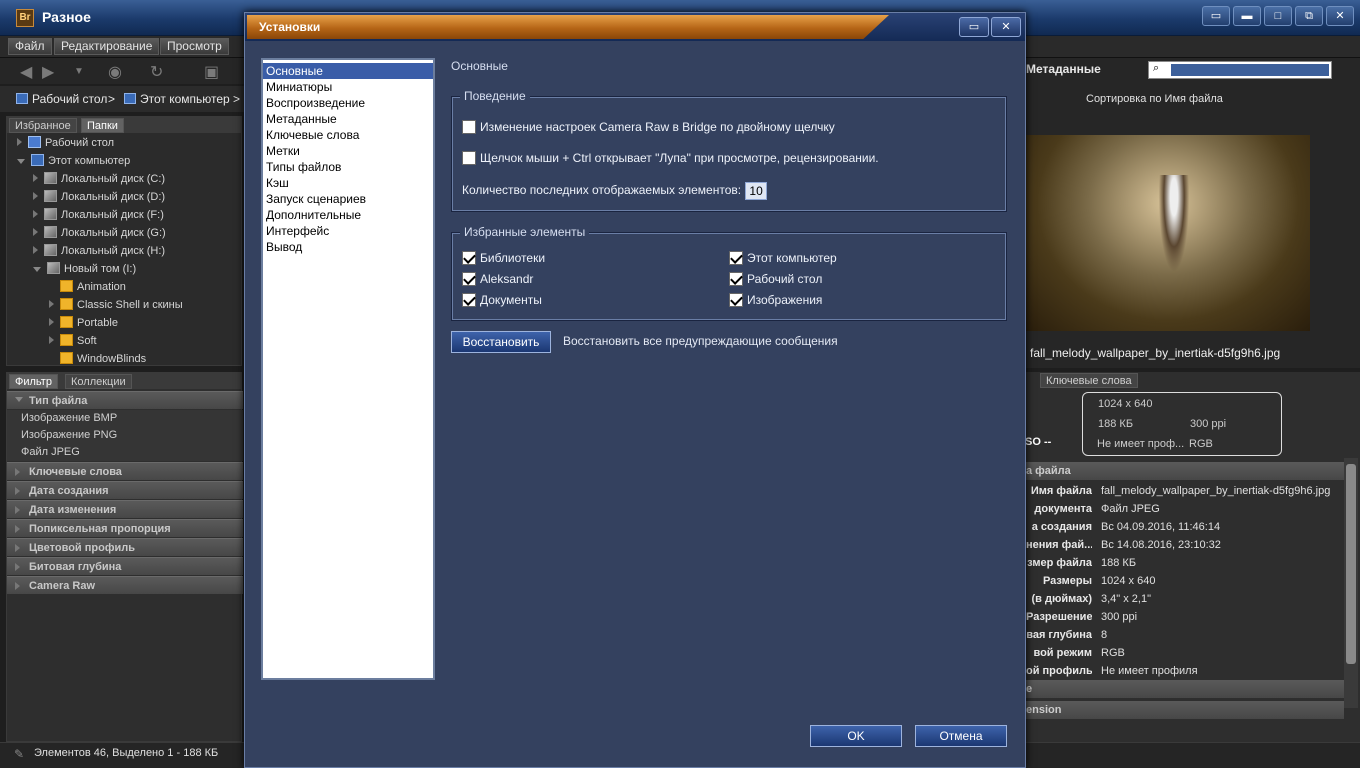 The height and width of the screenshot is (768, 1360). I want to click on minimize-button: ▬, so click(1247, 16).